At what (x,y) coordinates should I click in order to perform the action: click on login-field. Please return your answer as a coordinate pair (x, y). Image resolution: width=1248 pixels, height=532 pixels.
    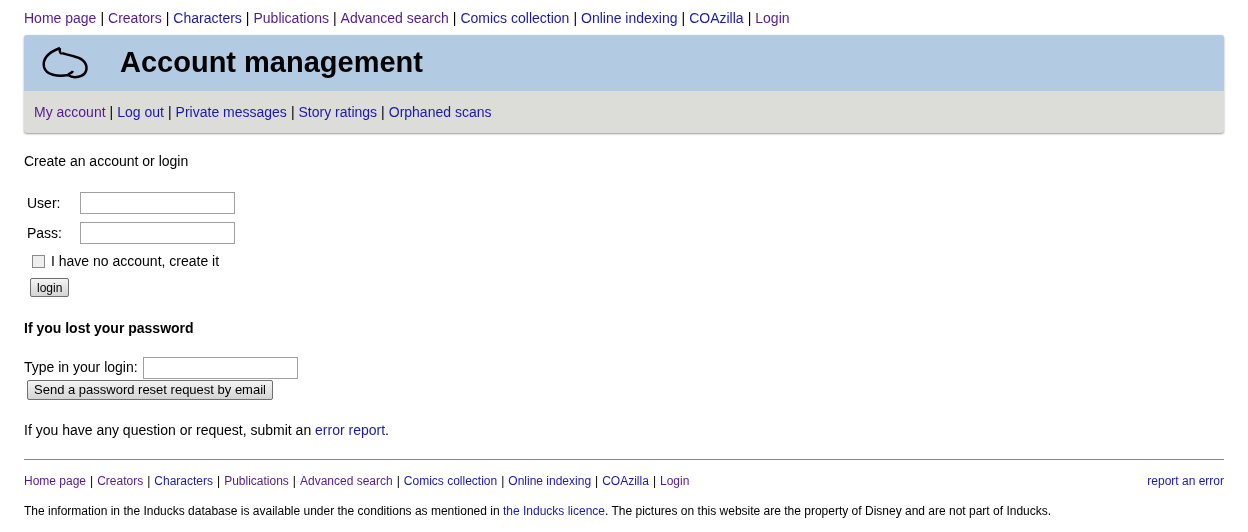
    Looking at the image, I should click on (220, 367).